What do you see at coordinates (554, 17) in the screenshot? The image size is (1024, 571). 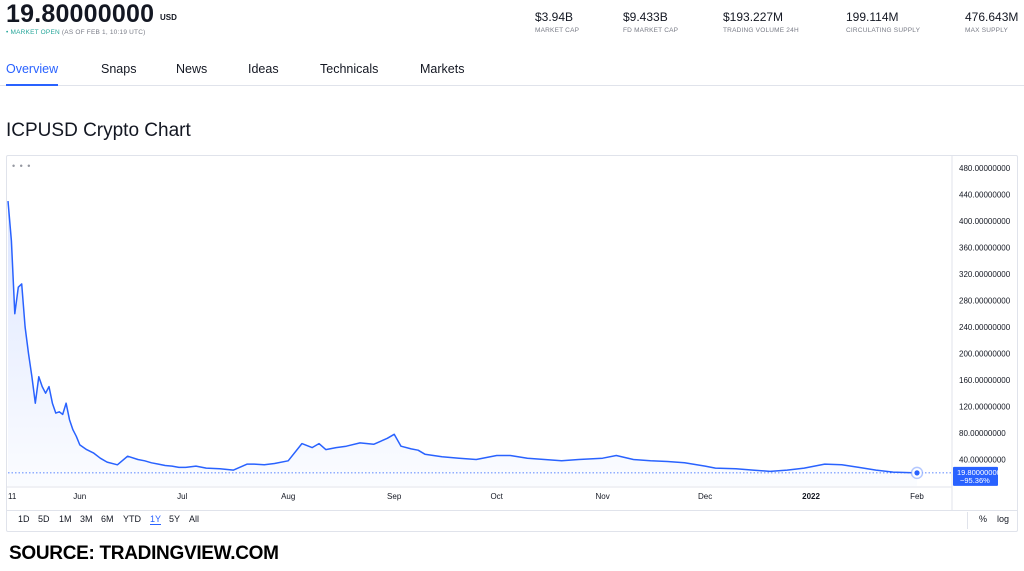 I see `stat-value: $3.94B` at bounding box center [554, 17].